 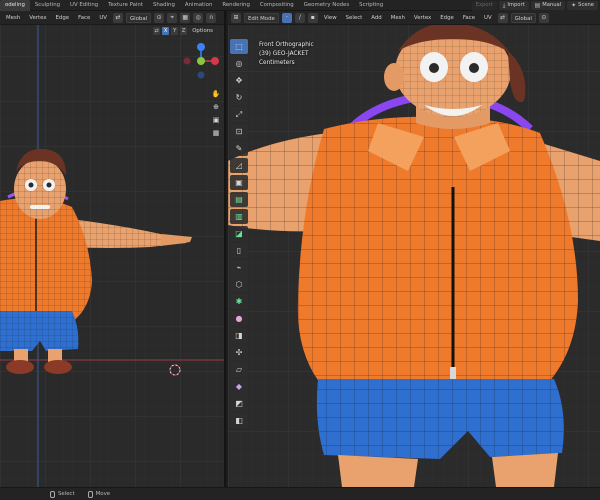 What do you see at coordinates (239, 369) in the screenshot?
I see `shear-icon: ▱` at bounding box center [239, 369].